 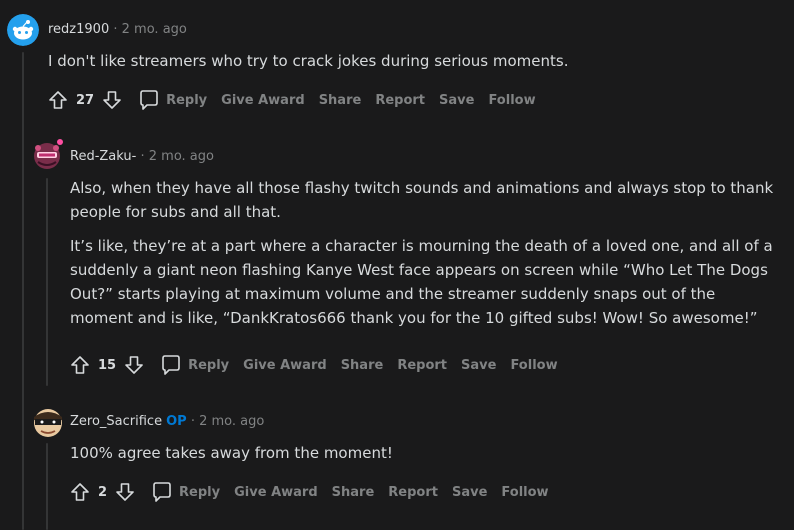 What do you see at coordinates (426, 458) in the screenshot?
I see `comment-body: 100% agree takes away from the moment!` at bounding box center [426, 458].